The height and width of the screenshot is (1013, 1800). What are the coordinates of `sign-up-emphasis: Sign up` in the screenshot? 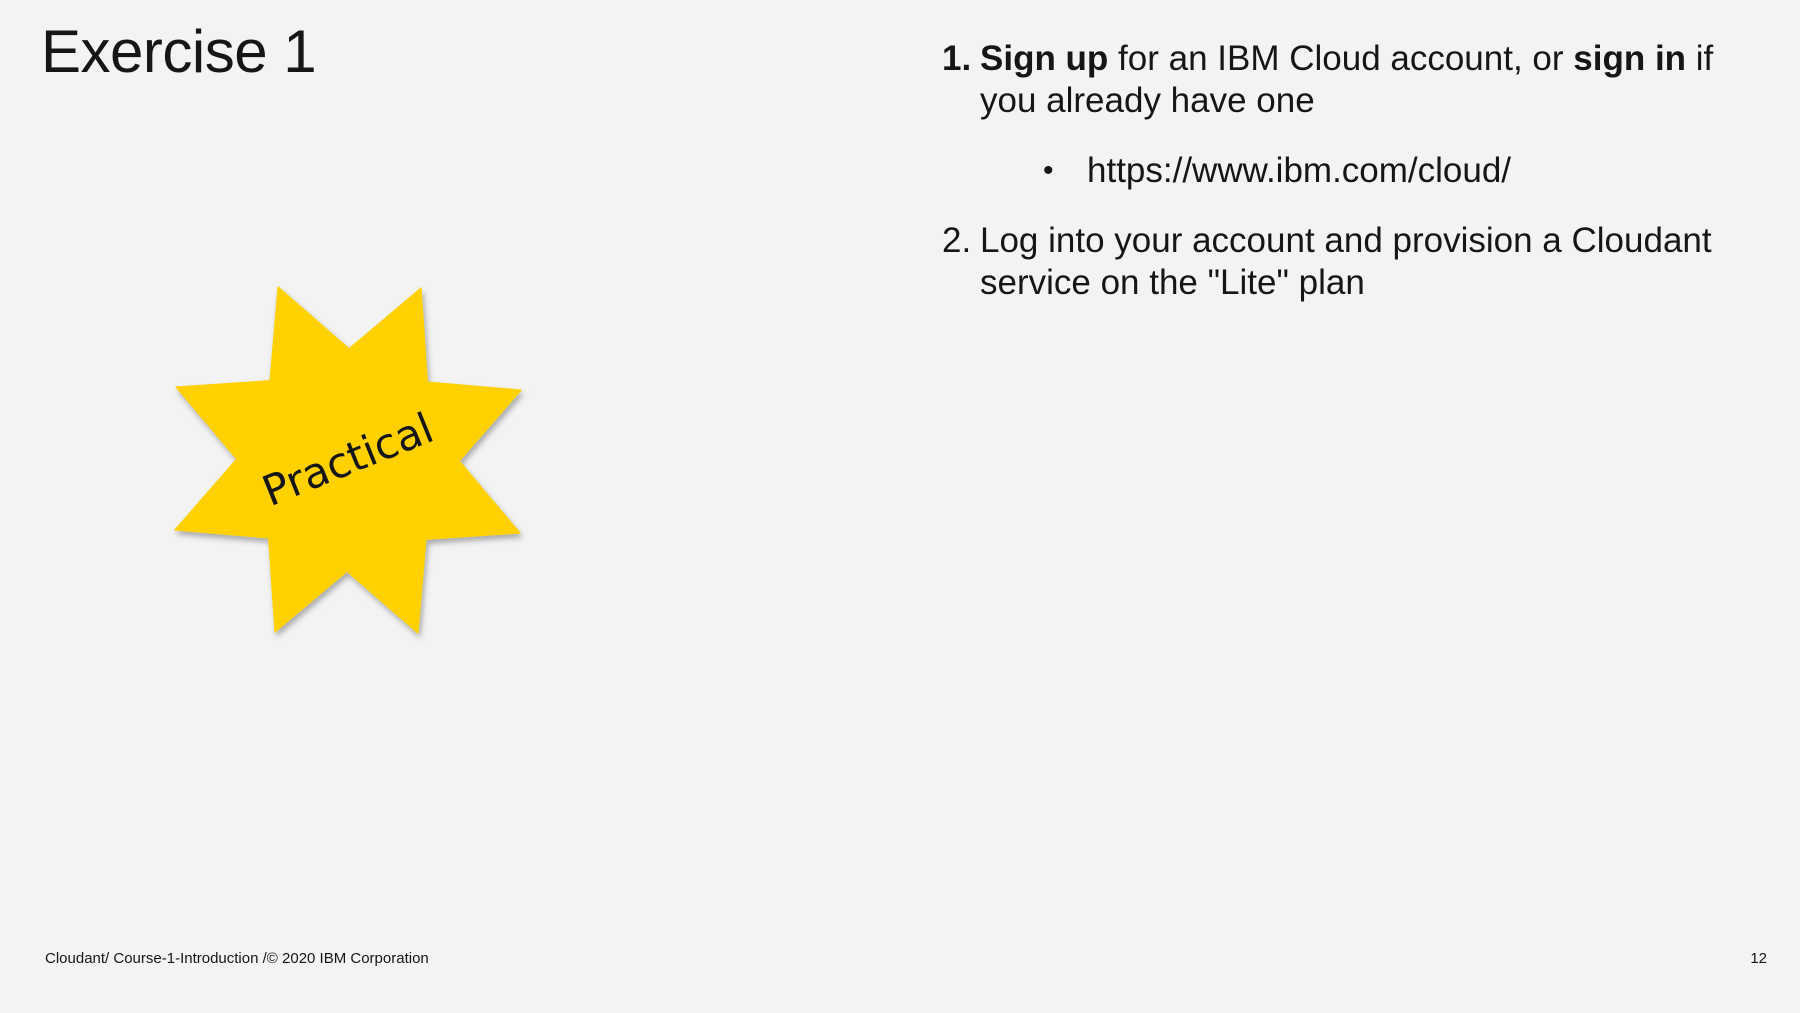 It's located at (1044, 58).